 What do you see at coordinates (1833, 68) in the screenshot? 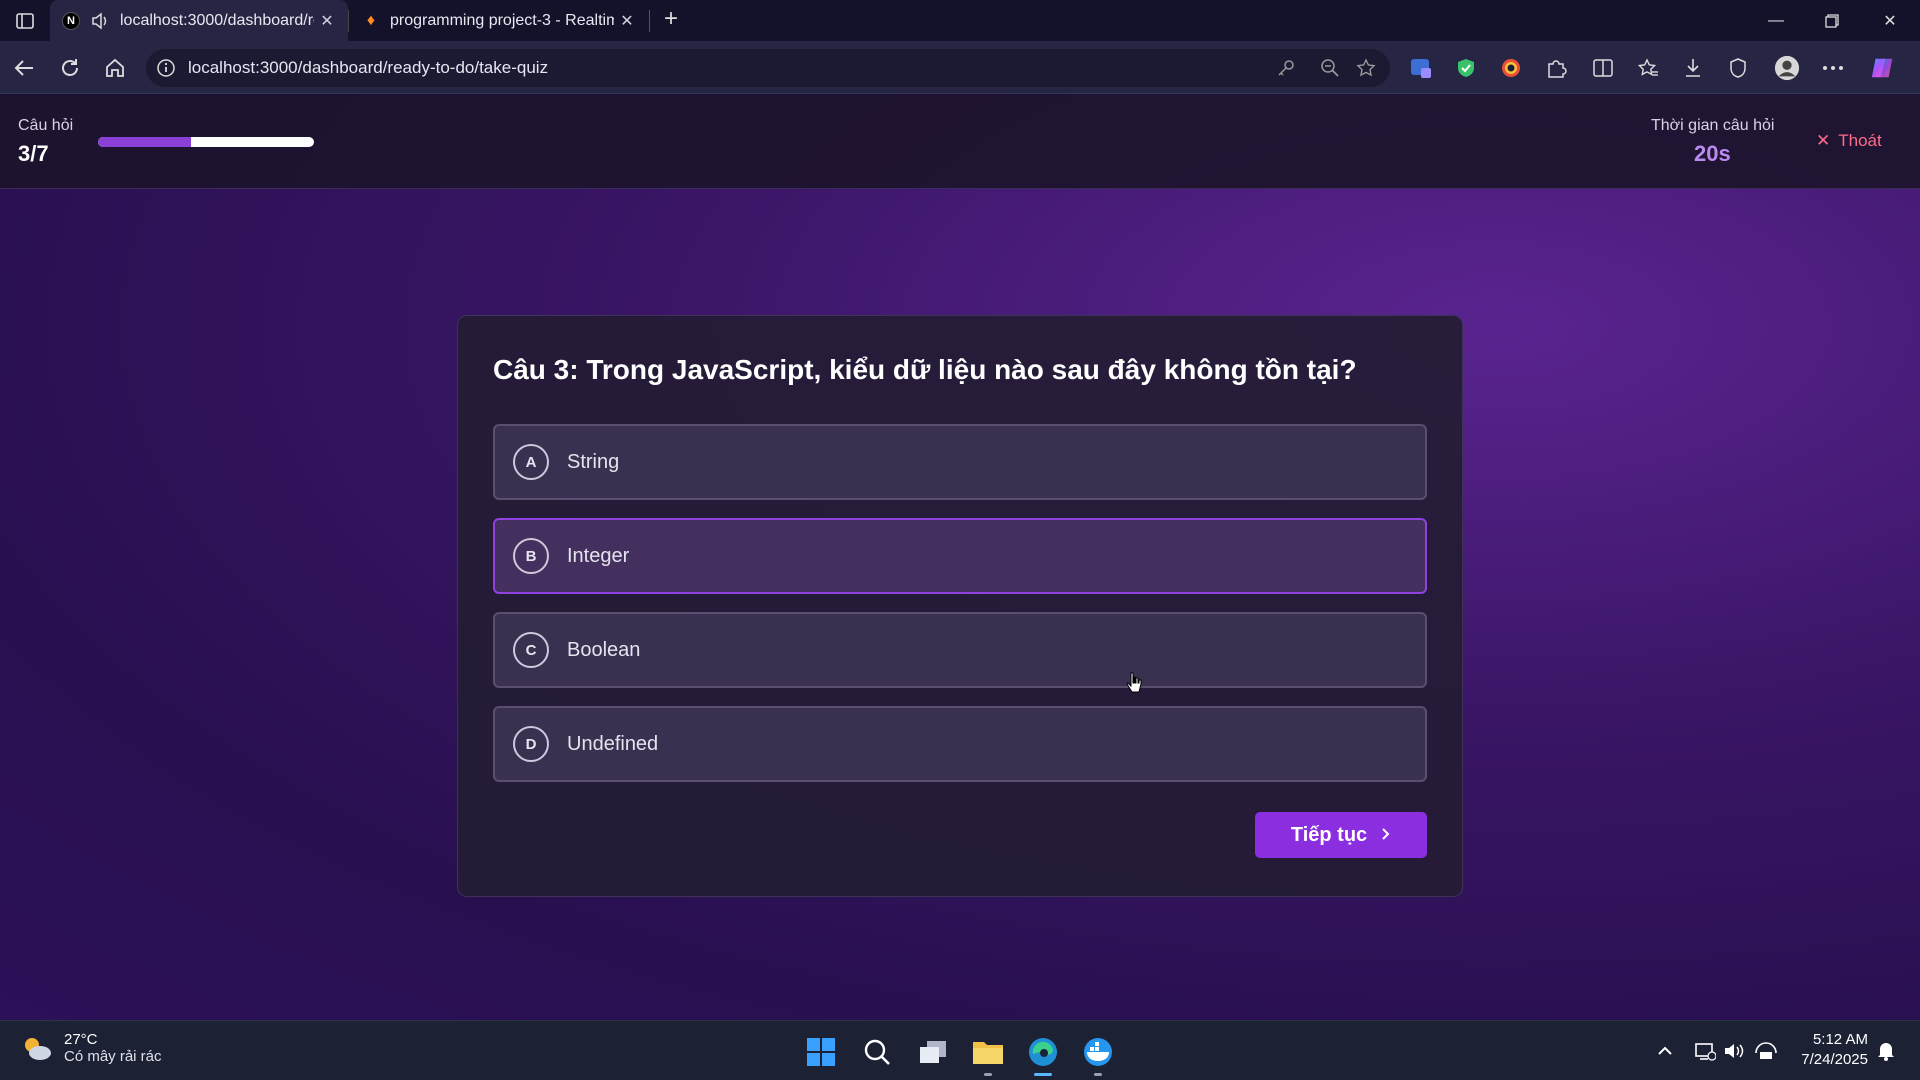
I see `more-menu-icon` at bounding box center [1833, 68].